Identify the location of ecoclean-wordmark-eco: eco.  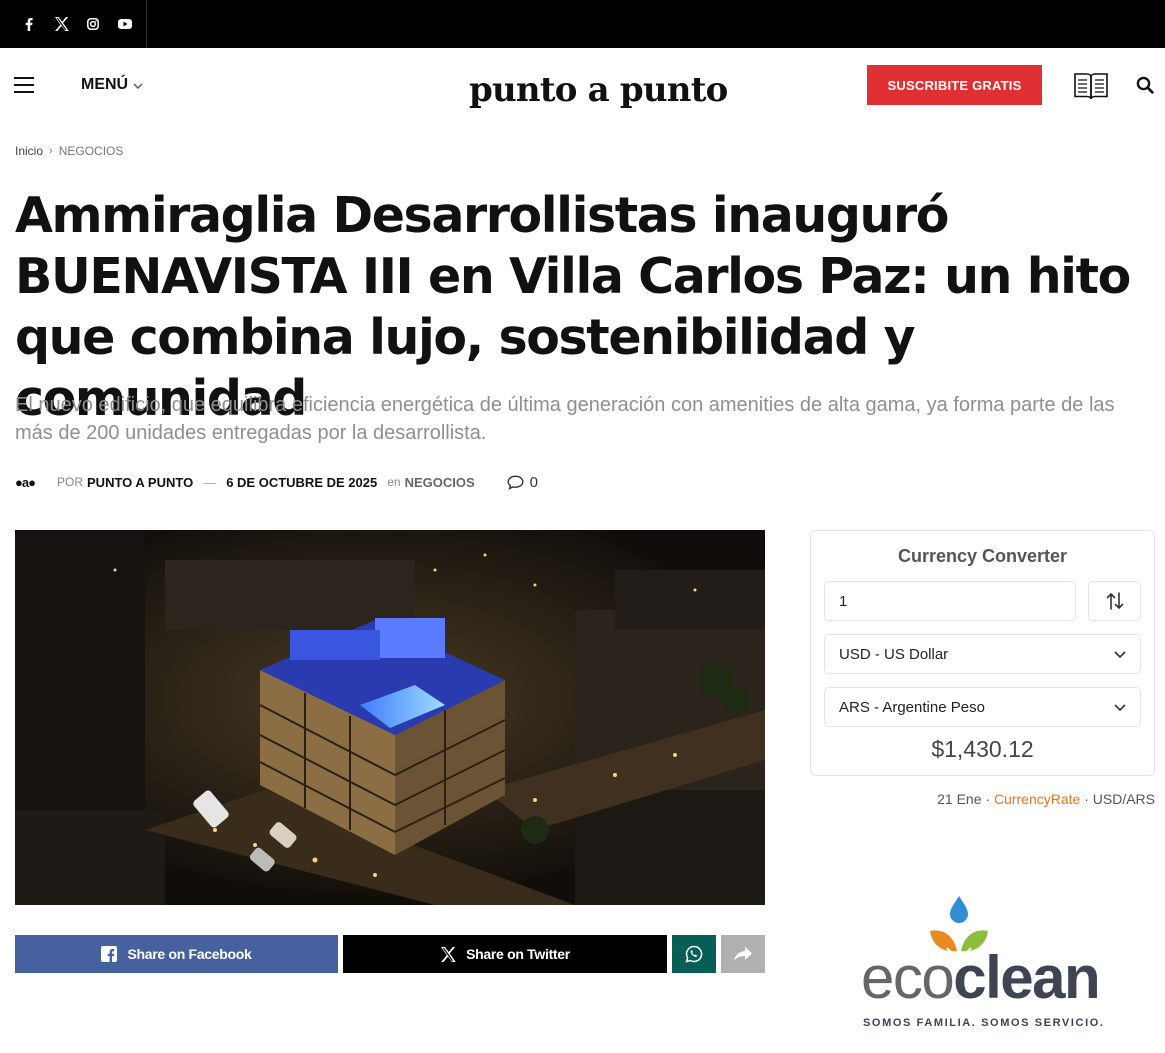
(908, 977).